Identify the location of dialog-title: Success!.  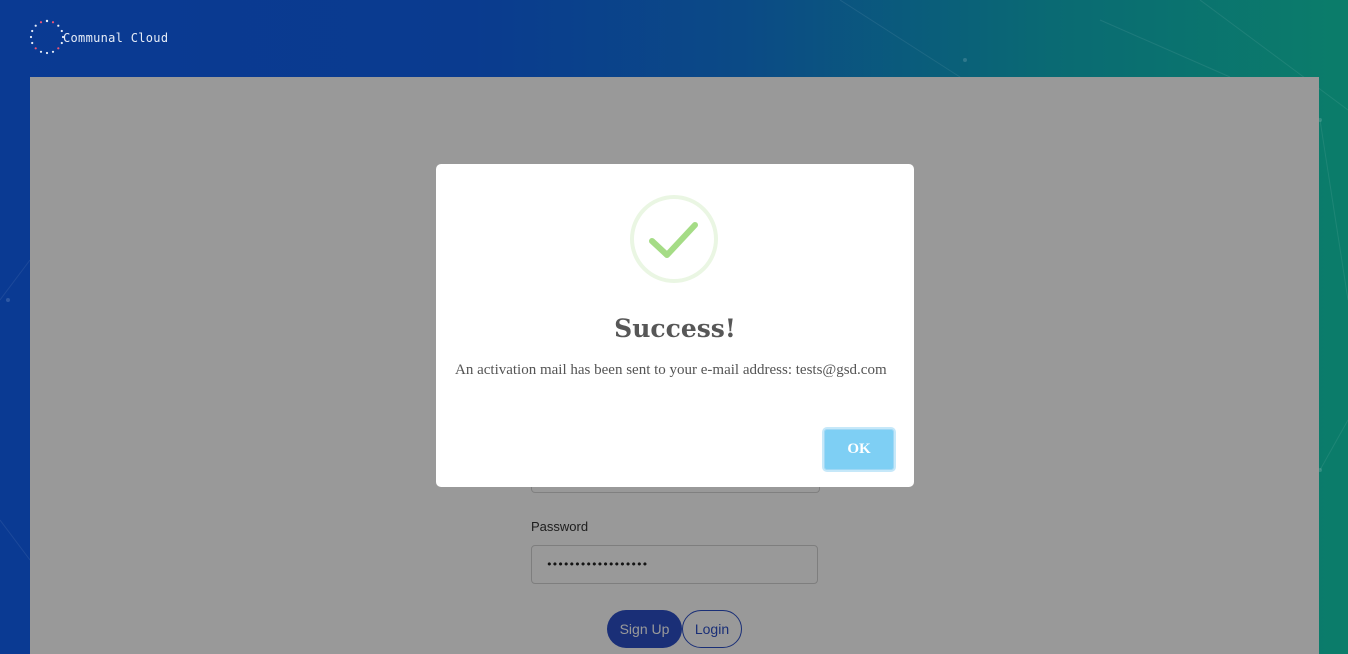
(675, 328).